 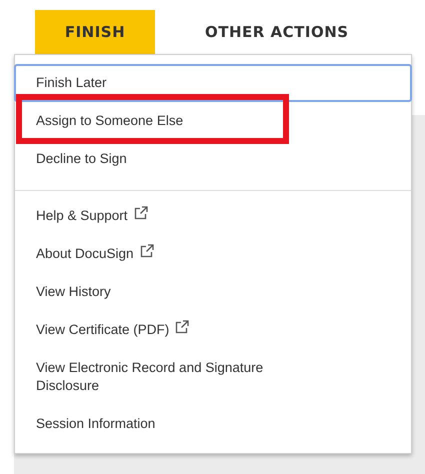 What do you see at coordinates (213, 121) in the screenshot?
I see `menu-item: Assign to Someone Else` at bounding box center [213, 121].